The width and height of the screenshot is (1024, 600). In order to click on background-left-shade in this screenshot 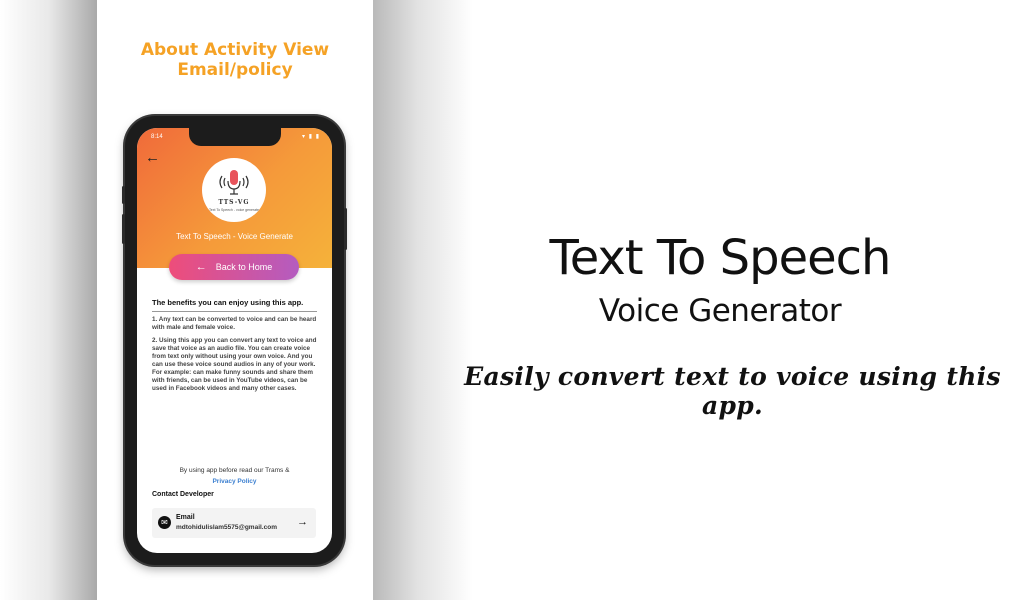, I will do `click(48, 300)`.